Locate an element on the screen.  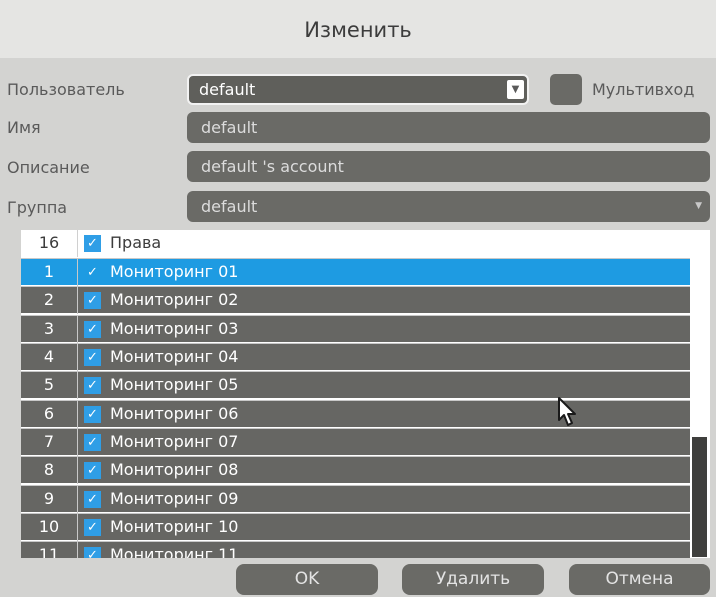
group-value: default is located at coordinates (229, 206).